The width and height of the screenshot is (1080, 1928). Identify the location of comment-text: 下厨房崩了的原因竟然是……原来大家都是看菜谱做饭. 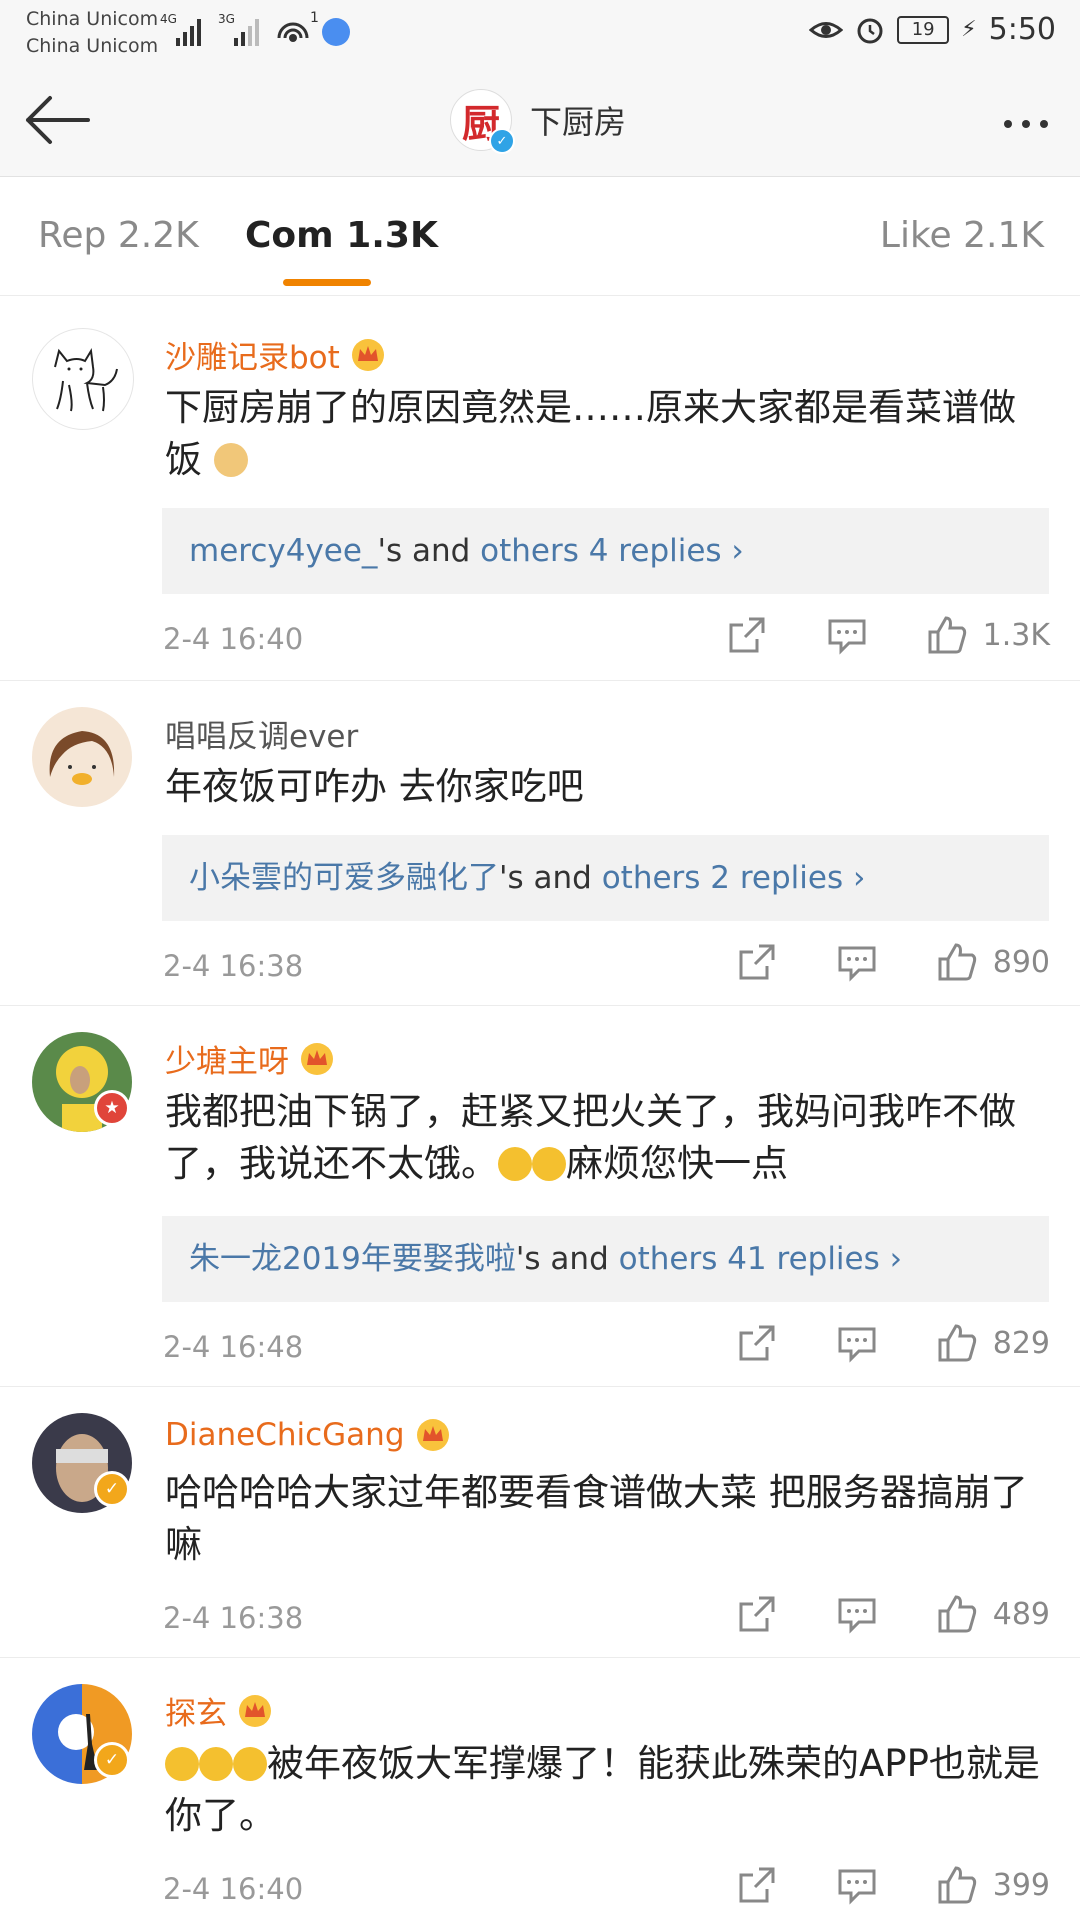
(605, 434).